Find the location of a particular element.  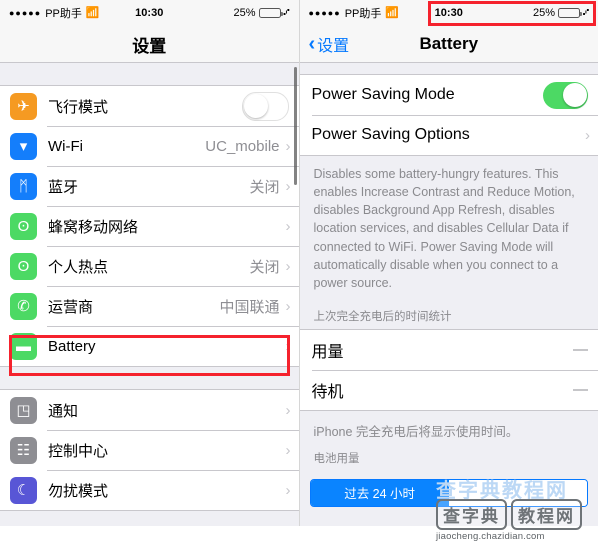

bluetooth-icon: ᛗ is located at coordinates (23, 186).